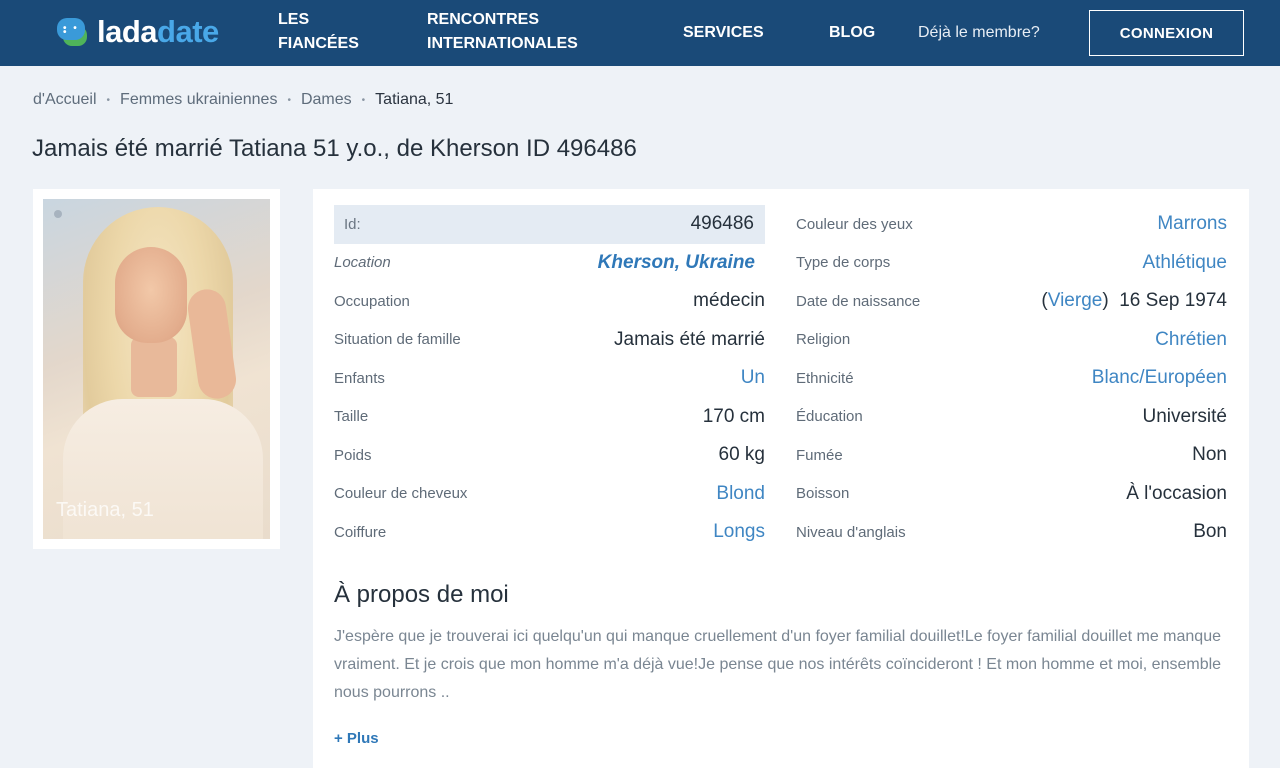 The image size is (1280, 768). What do you see at coordinates (1209, 455) in the screenshot?
I see `detail-value: Non` at bounding box center [1209, 455].